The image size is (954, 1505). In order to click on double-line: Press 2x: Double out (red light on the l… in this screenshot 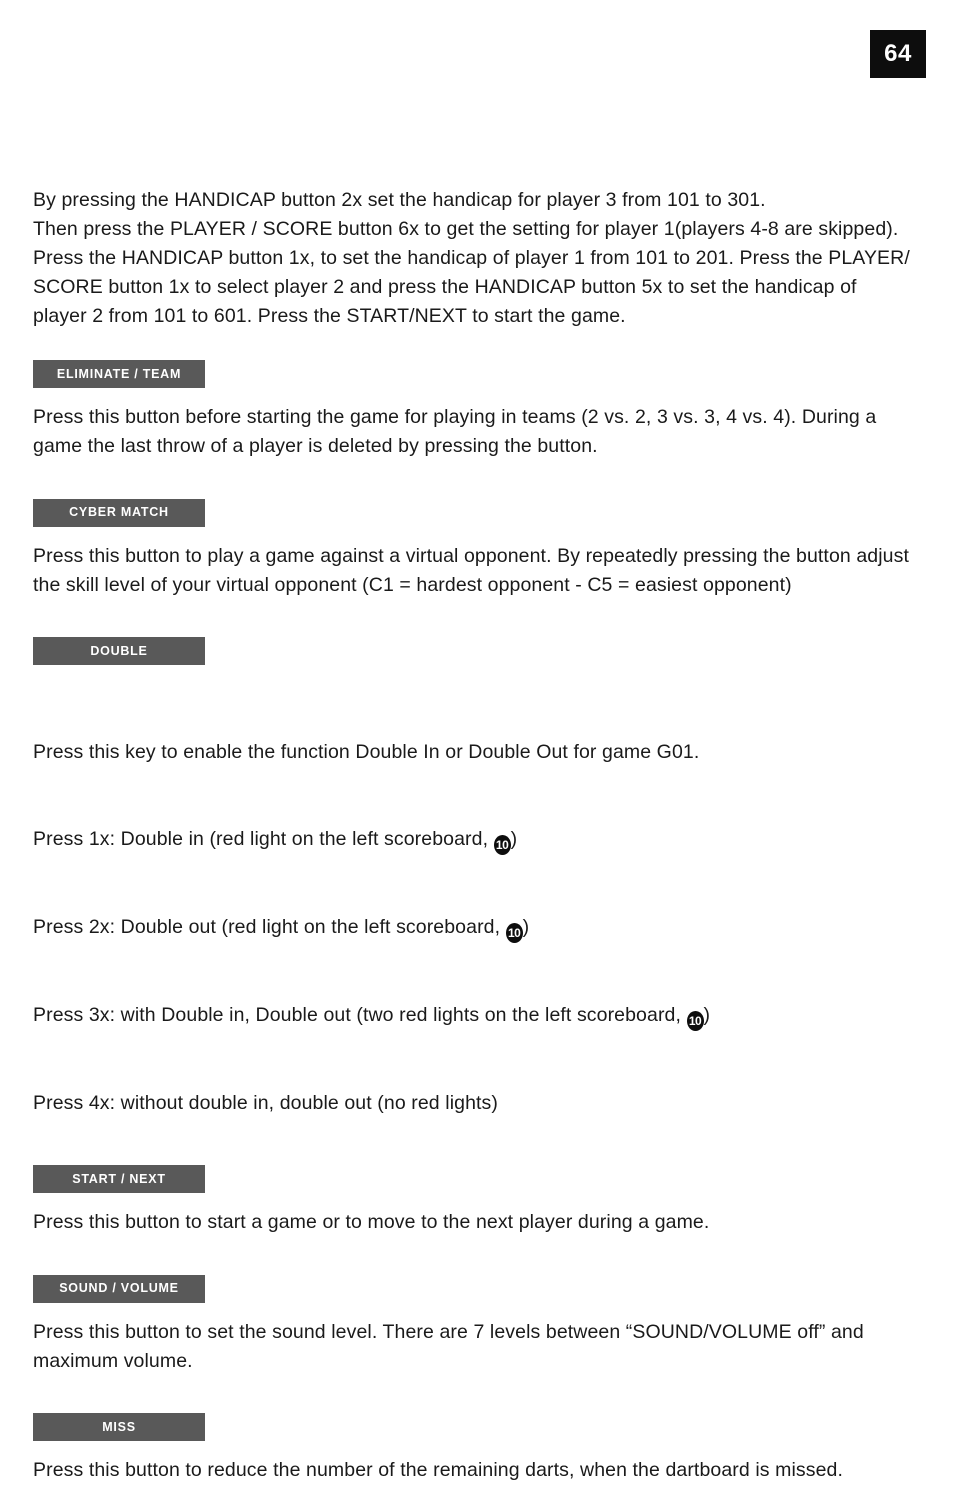, I will do `click(477, 913)`.